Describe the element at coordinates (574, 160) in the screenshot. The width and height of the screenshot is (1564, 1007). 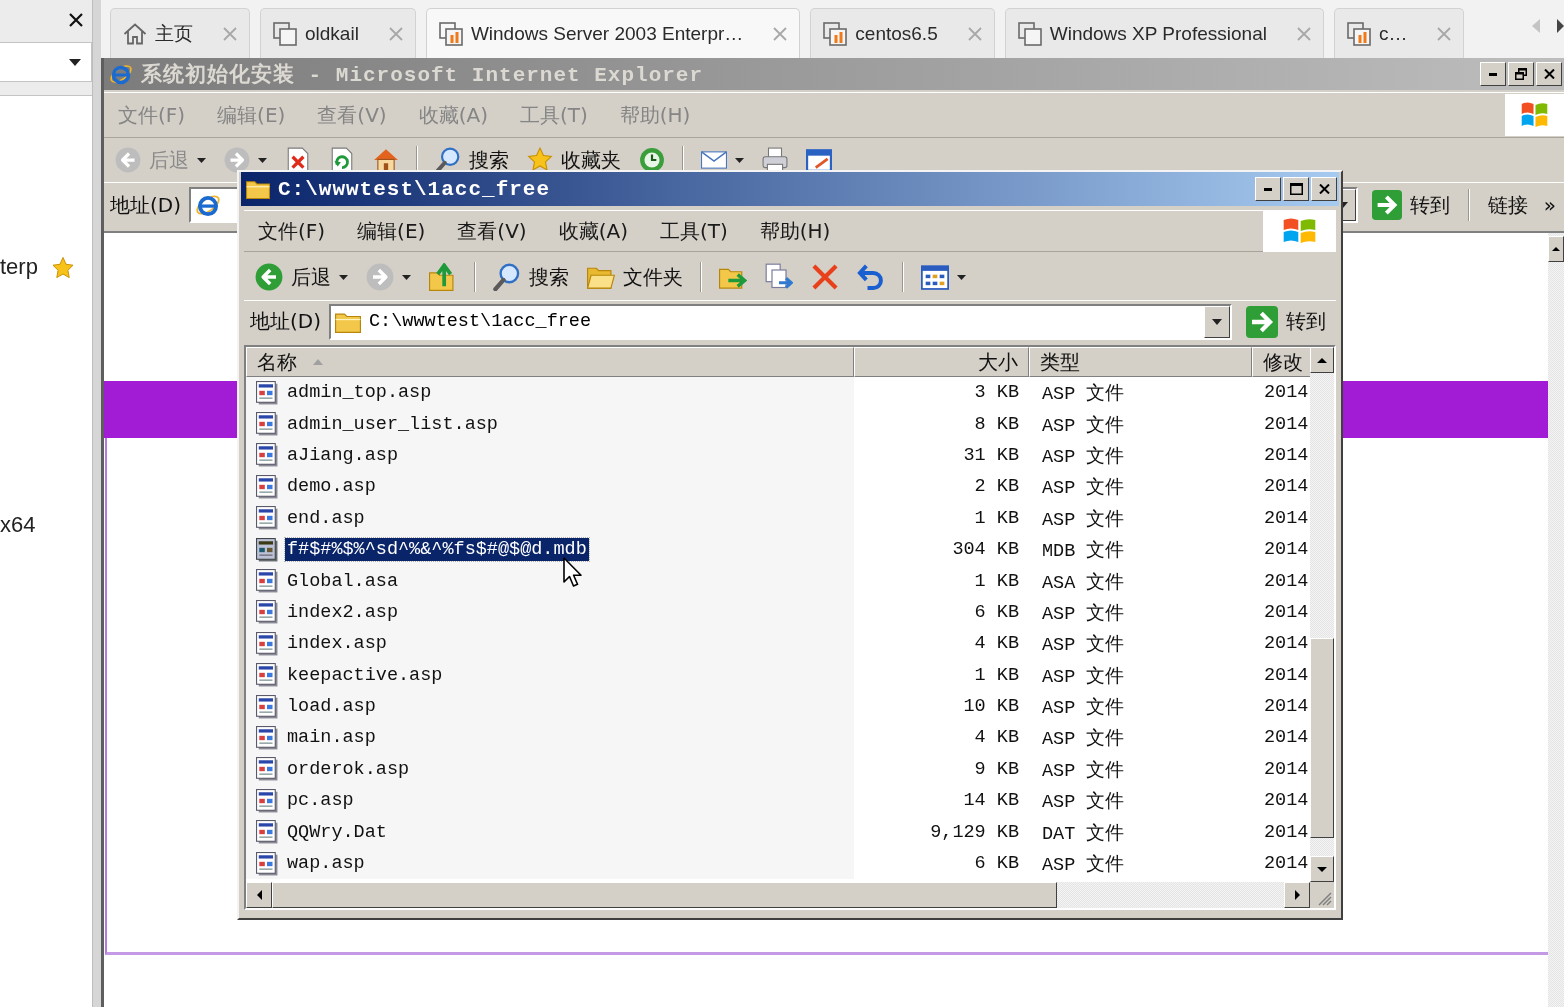
I see `favorites-button: 收藏夹` at that location.